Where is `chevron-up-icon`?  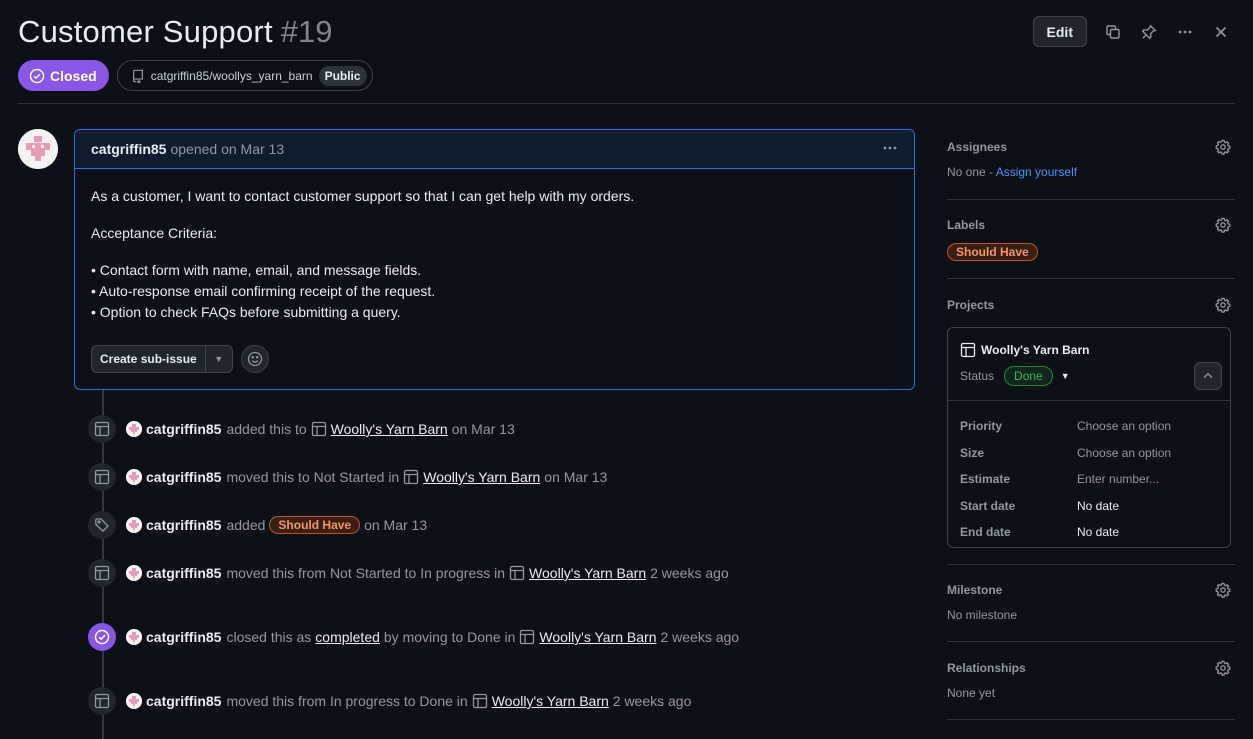 chevron-up-icon is located at coordinates (1208, 375).